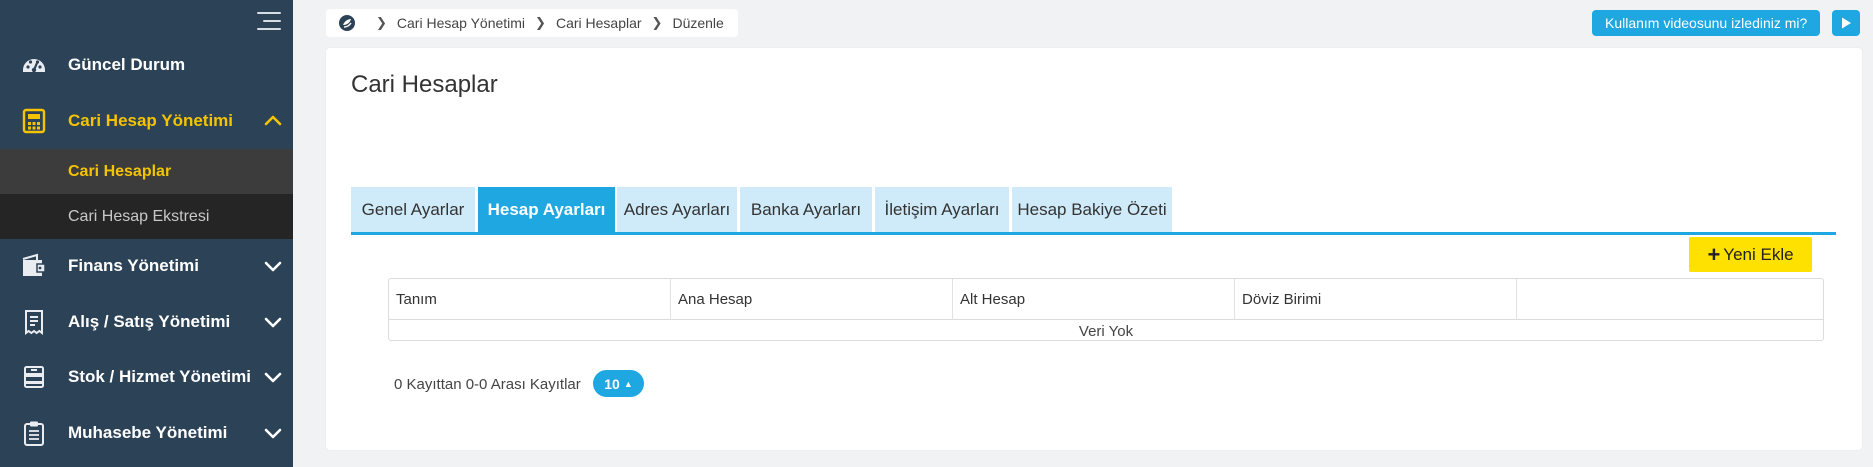  I want to click on play-icon, so click(1846, 23).